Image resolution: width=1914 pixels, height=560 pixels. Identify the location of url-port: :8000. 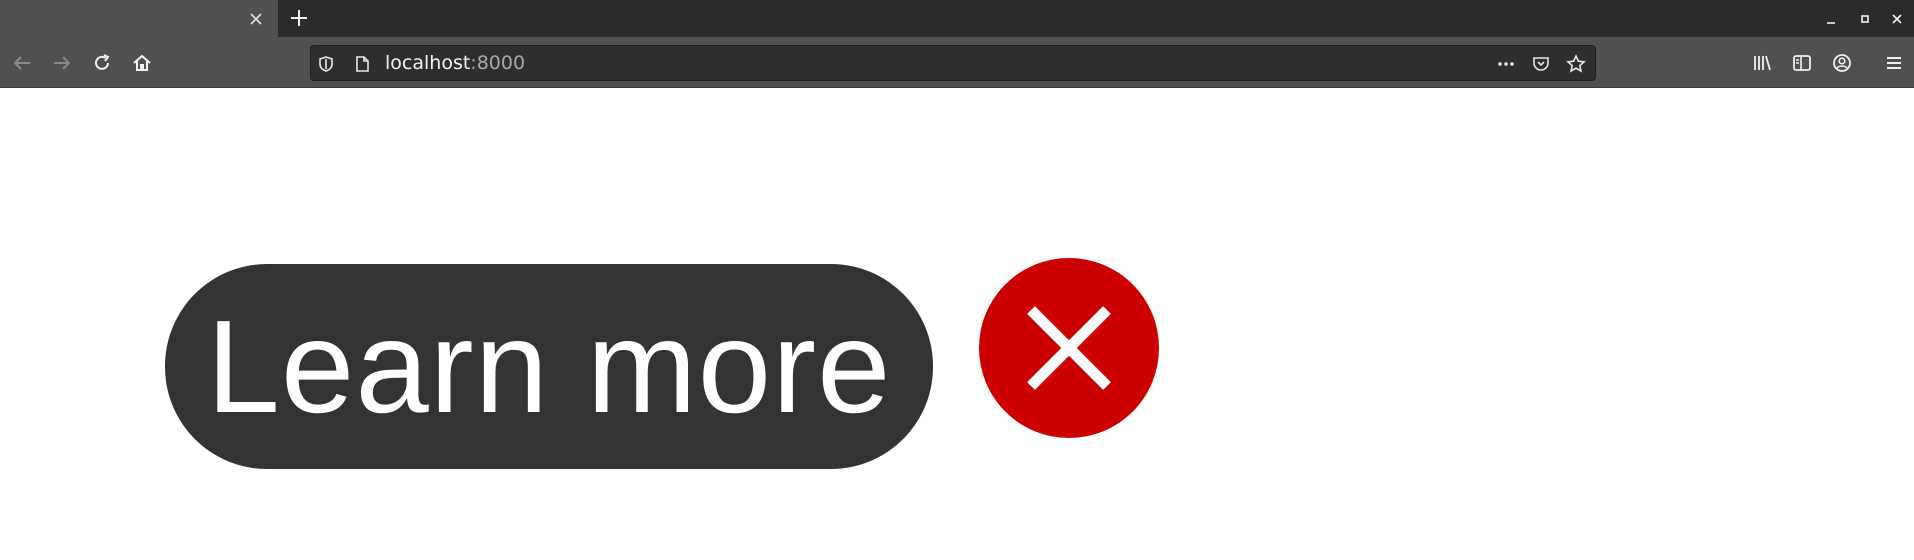
(498, 63).